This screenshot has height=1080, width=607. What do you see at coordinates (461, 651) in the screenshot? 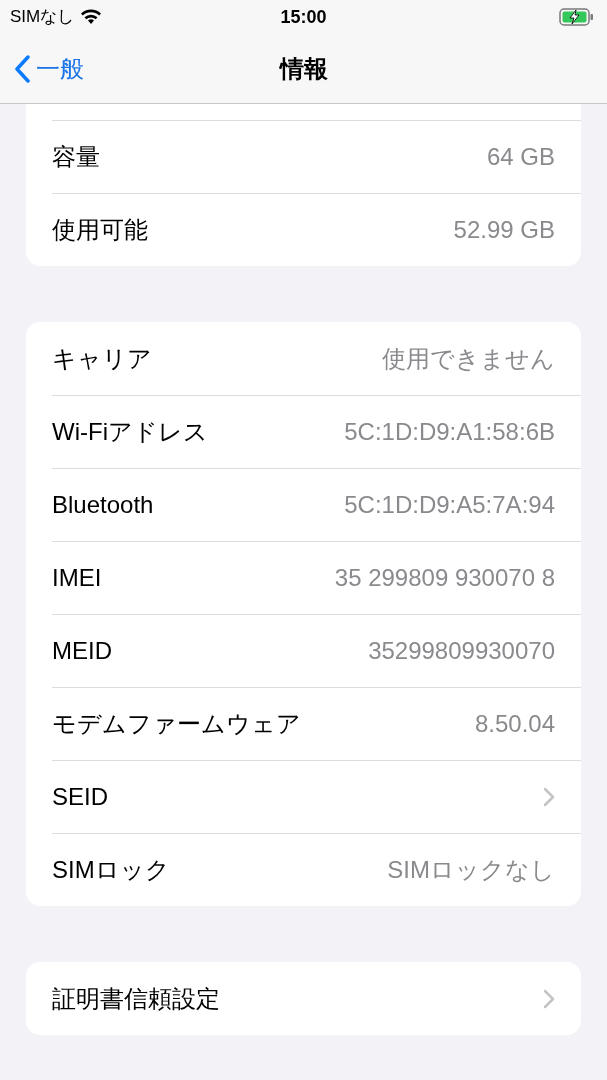
I see `row-value: 35299809930070` at bounding box center [461, 651].